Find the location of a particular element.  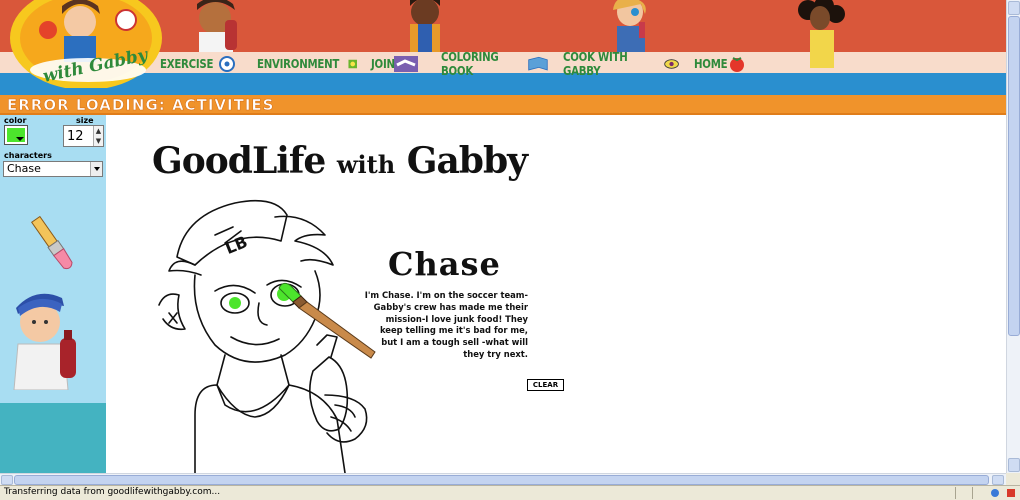

scroll-up-button is located at coordinates (1014, 8).